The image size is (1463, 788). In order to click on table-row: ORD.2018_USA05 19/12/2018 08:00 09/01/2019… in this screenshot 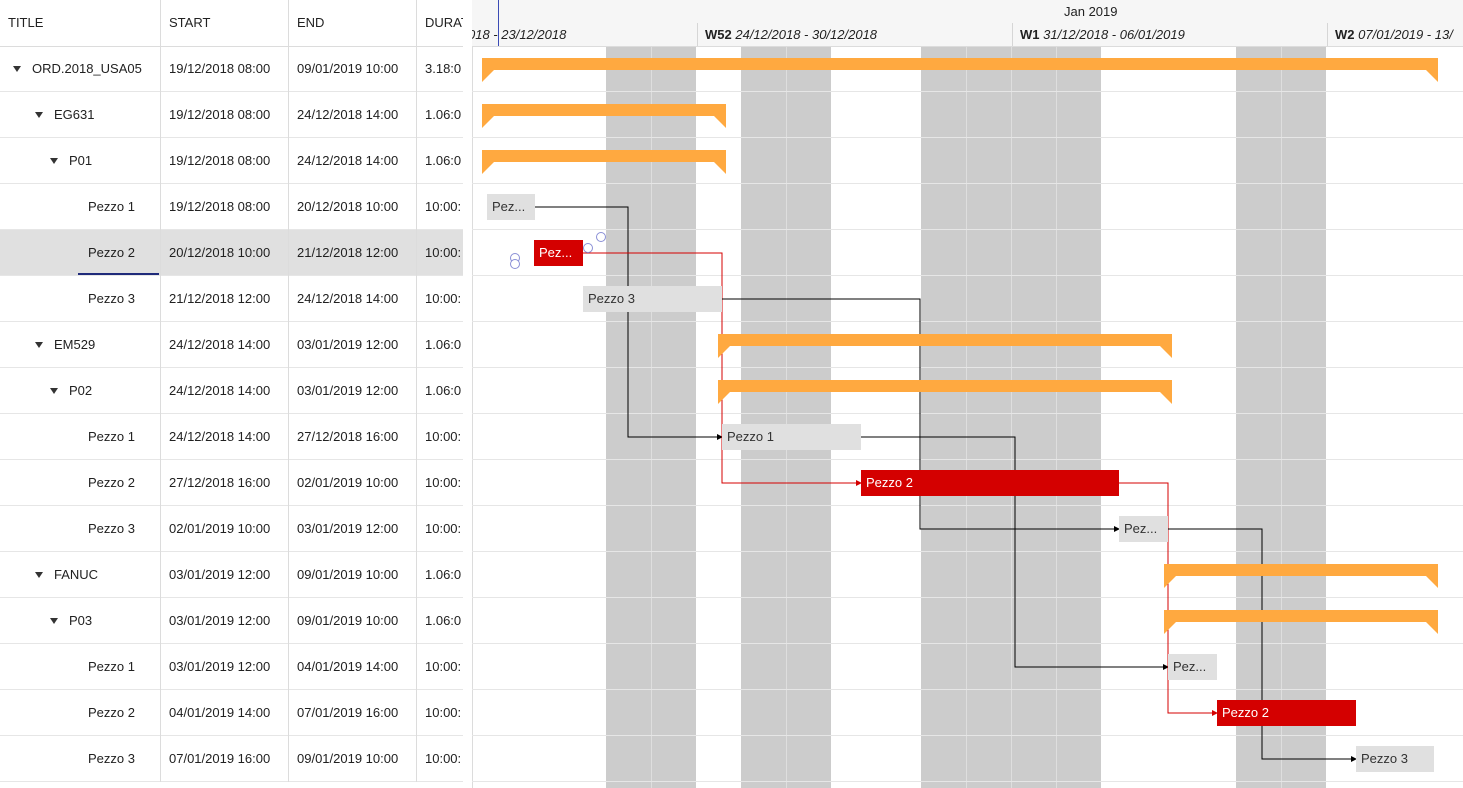, I will do `click(231, 69)`.